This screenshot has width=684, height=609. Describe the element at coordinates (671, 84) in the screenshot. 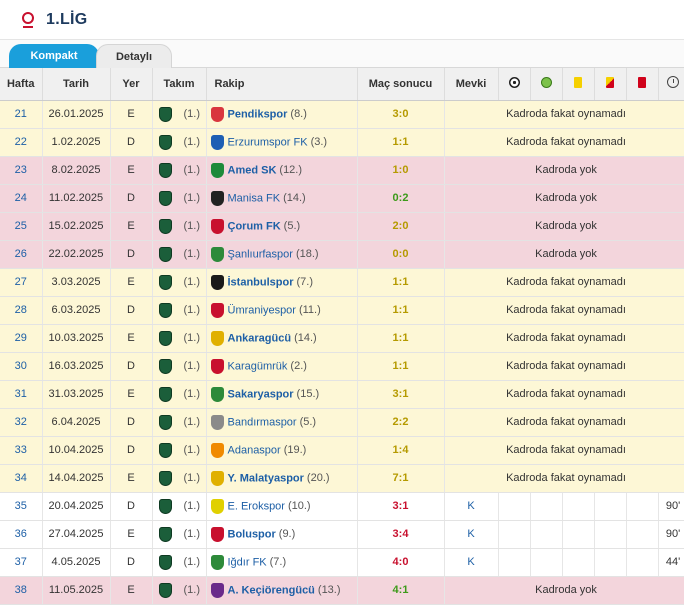

I see `col-minutes` at that location.